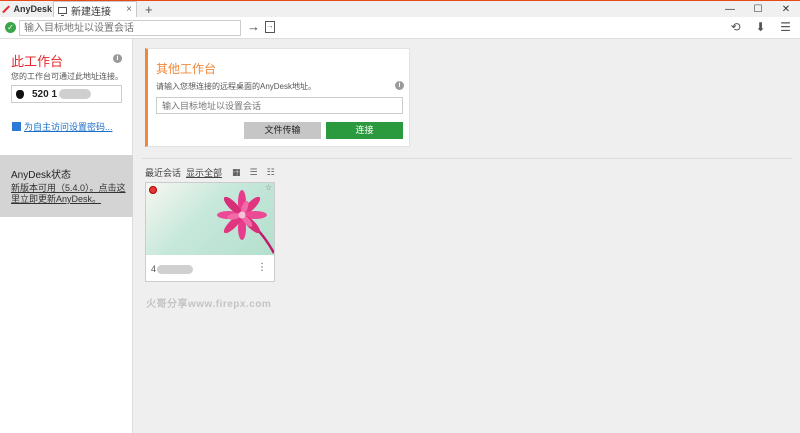 This screenshot has height=433, width=800. I want to click on recent-sessions-header: 最近会话 显示全部 ▦ ☰ ☷, so click(214, 172).